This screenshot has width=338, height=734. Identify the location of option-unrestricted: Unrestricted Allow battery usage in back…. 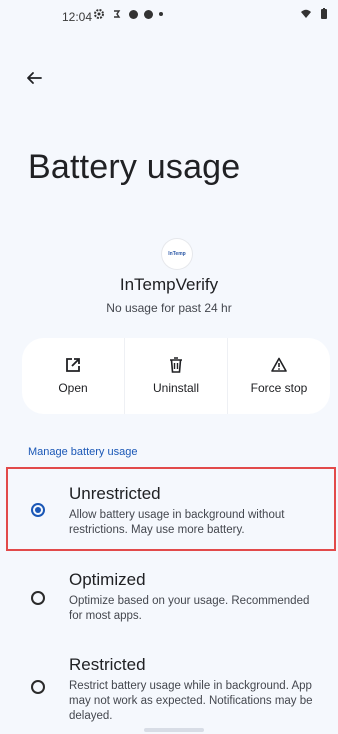
(169, 510).